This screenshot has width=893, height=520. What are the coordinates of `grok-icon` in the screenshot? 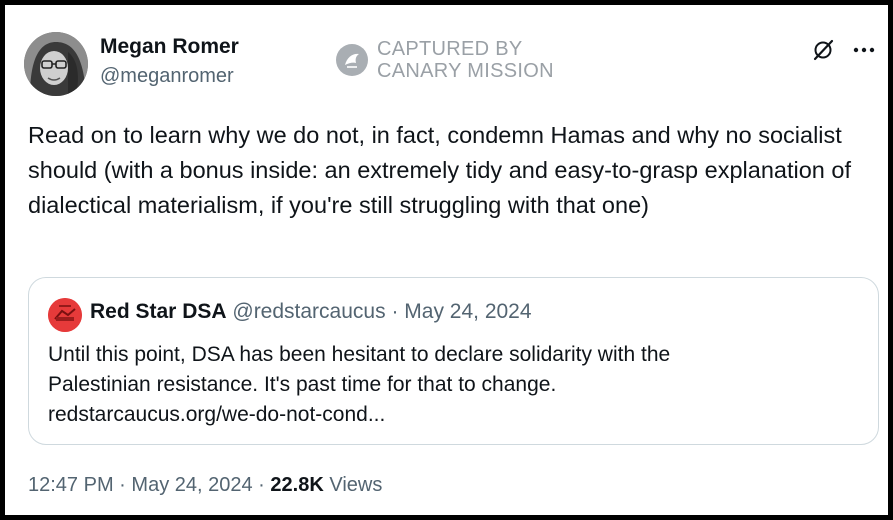 It's located at (823, 50).